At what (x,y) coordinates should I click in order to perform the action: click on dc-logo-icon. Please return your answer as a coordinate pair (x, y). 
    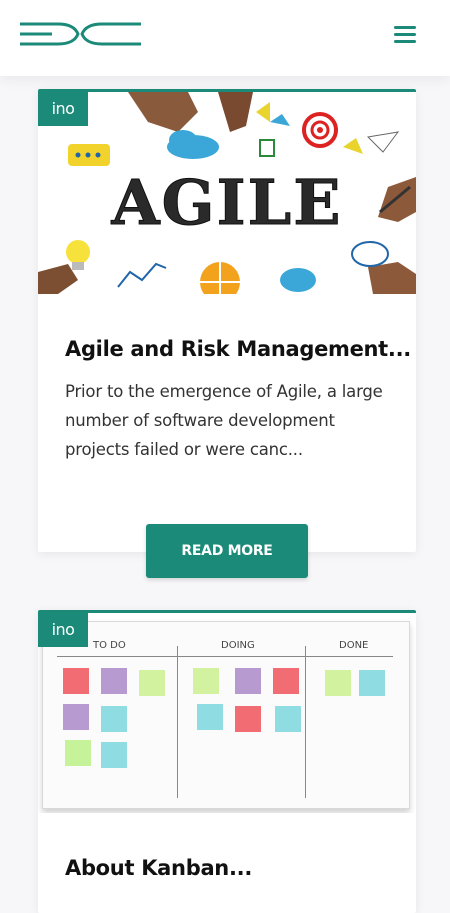
    Looking at the image, I should click on (80, 34).